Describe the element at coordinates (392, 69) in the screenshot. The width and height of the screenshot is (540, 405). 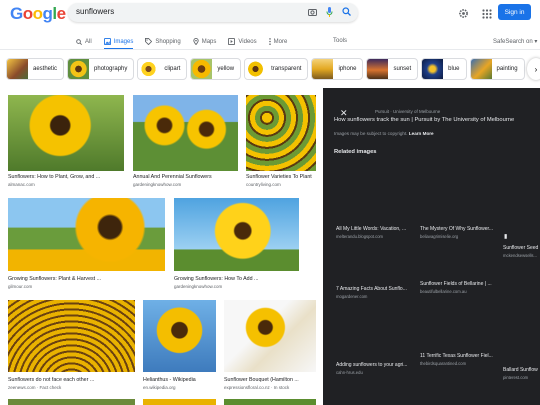
I see `chip-sunset: sunset` at that location.